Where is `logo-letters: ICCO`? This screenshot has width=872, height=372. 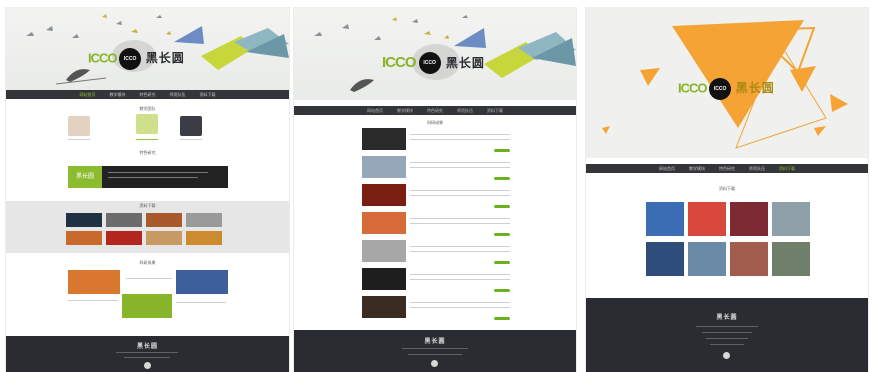 logo-letters: ICCO is located at coordinates (692, 88).